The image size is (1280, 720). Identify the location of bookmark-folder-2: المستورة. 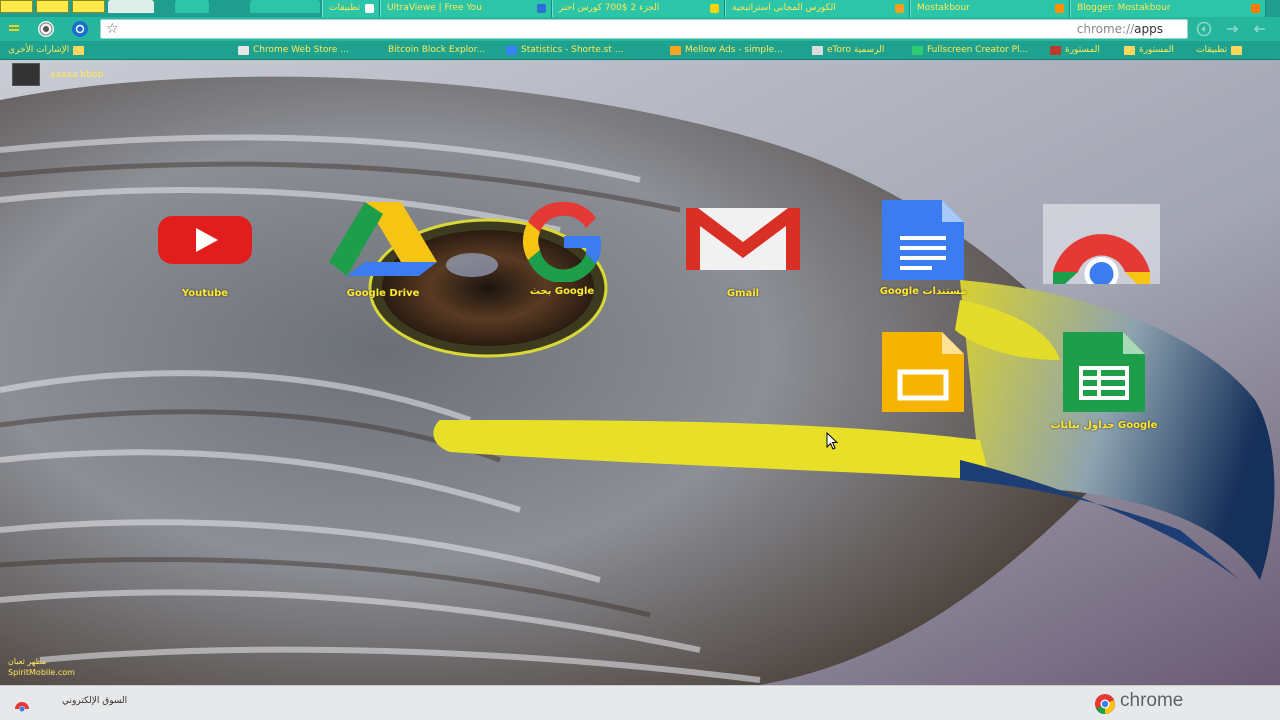
(1148, 50).